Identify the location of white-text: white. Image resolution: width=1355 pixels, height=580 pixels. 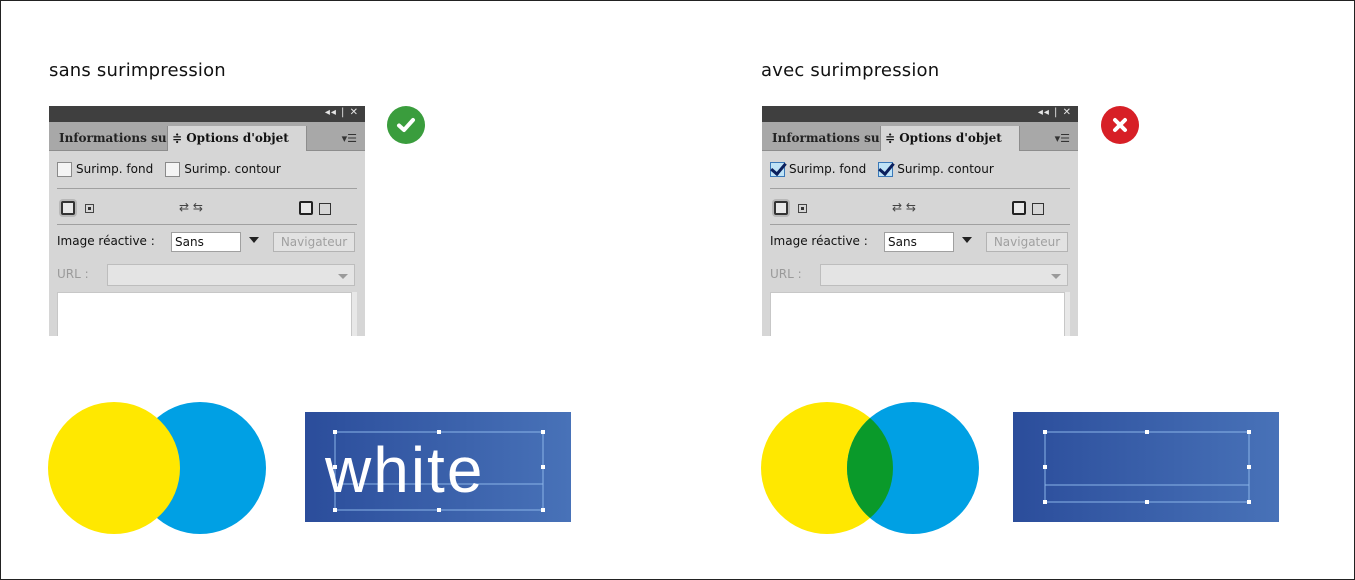
(404, 470).